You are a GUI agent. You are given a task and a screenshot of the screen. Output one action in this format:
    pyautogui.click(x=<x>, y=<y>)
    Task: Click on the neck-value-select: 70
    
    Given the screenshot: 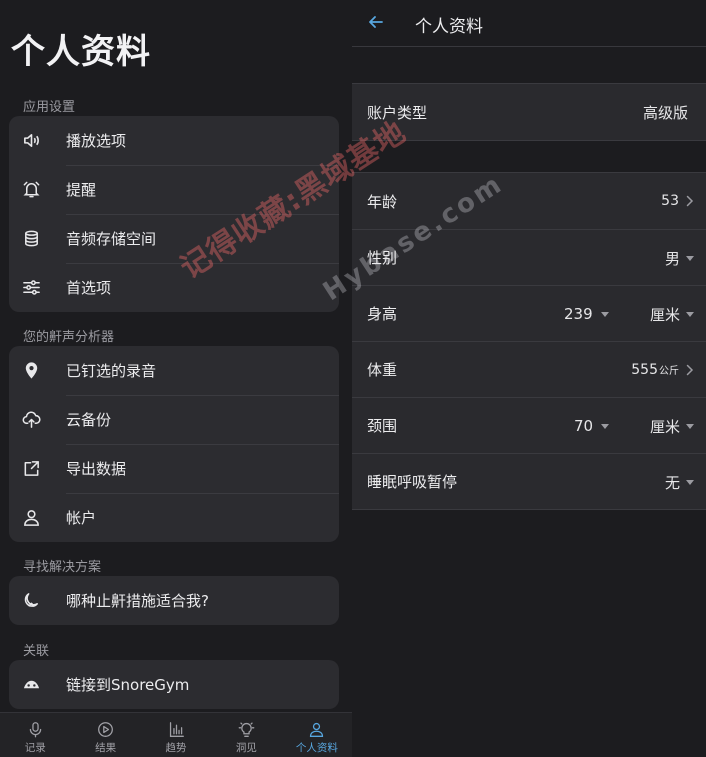 What is the action you would take?
    pyautogui.click(x=592, y=426)
    